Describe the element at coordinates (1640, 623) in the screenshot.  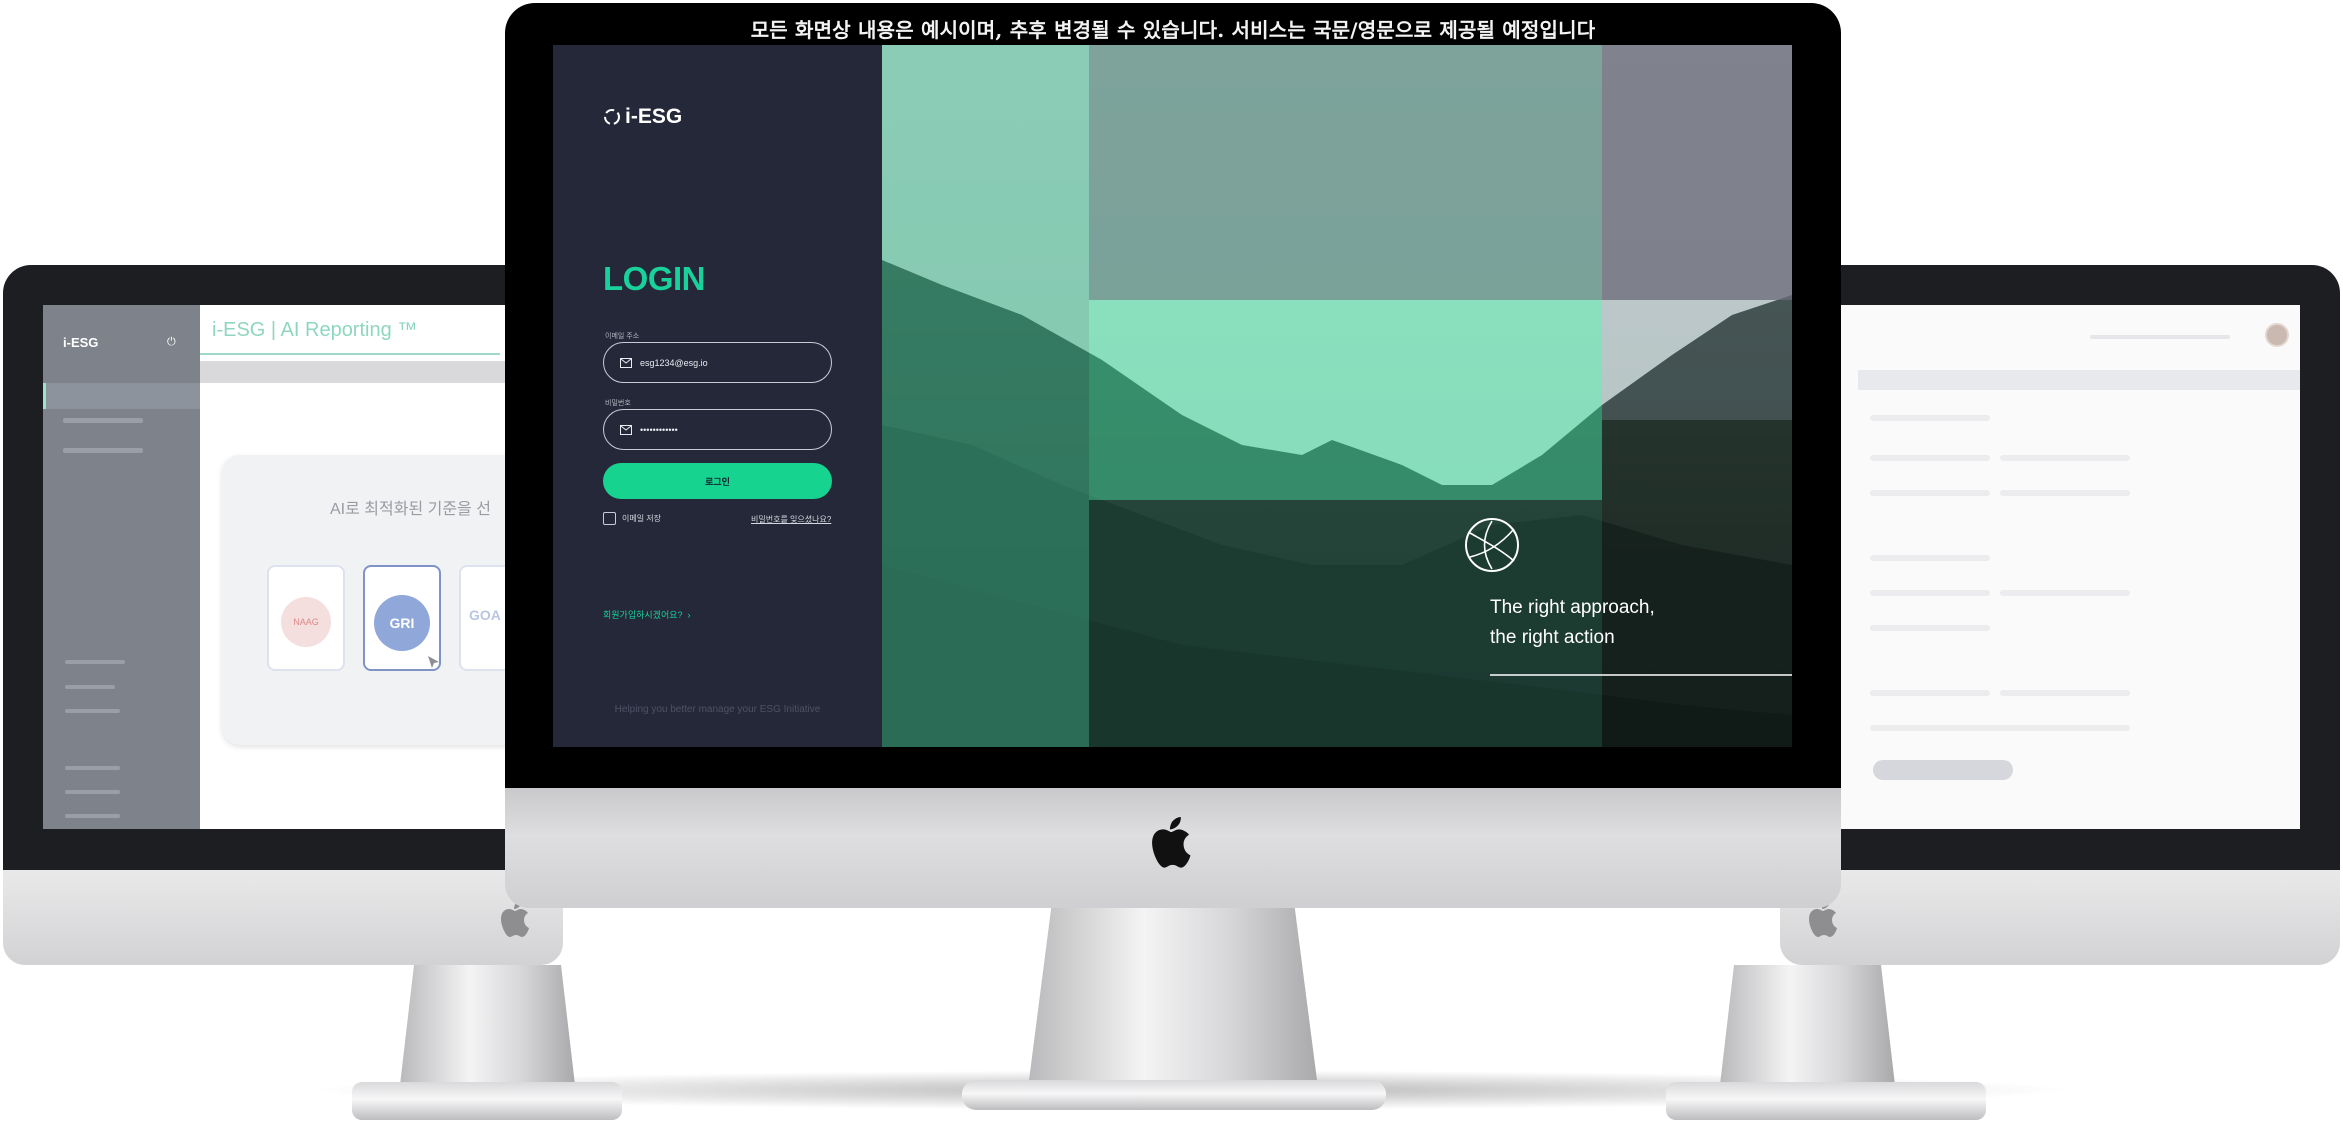
I see `hero-slogan: The right approach, the right action` at that location.